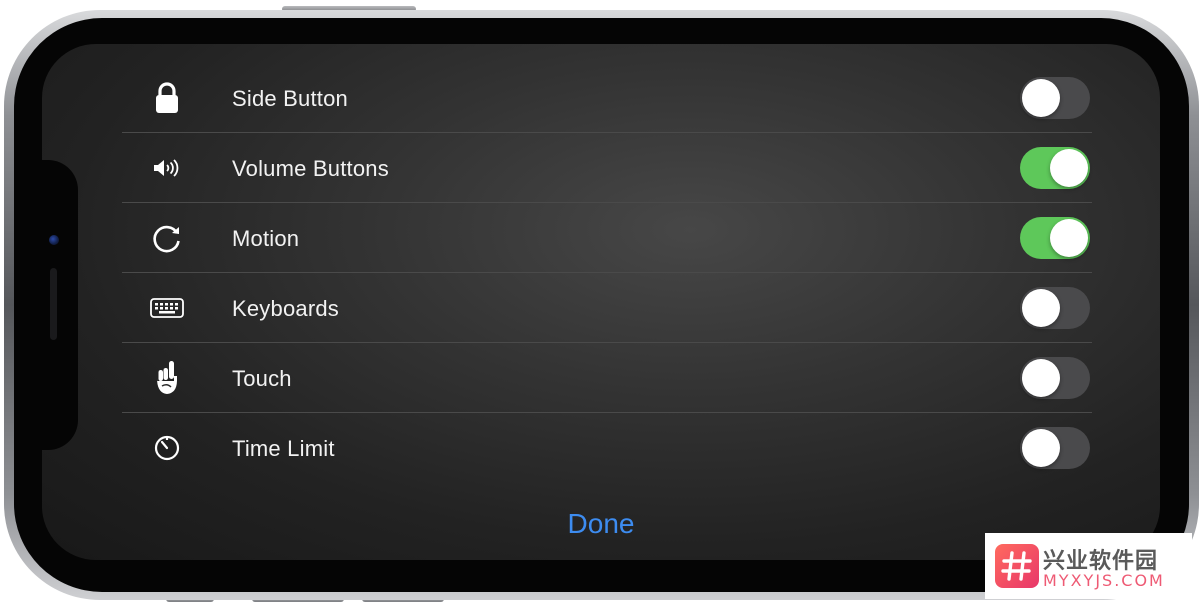 This screenshot has width=1200, height=607. What do you see at coordinates (167, 448) in the screenshot?
I see `timer-icon` at bounding box center [167, 448].